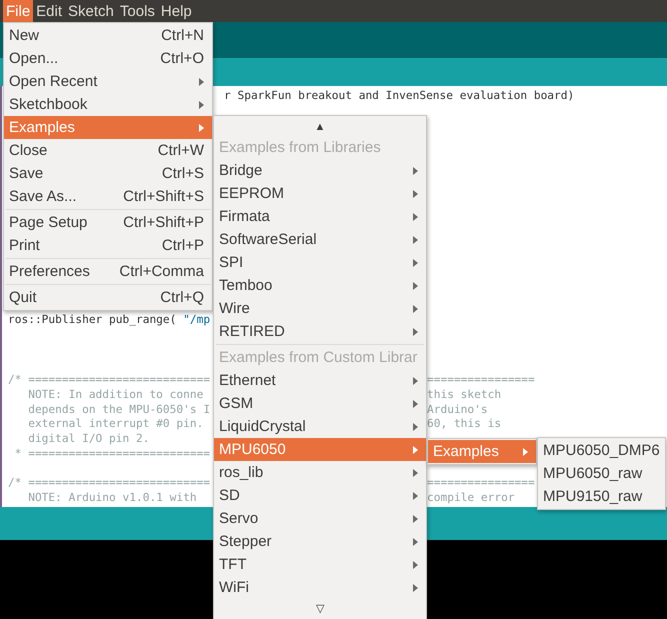 Image resolution: width=667 pixels, height=619 pixels. I want to click on menu-section-header: Examples from Custom Librar, so click(318, 357).